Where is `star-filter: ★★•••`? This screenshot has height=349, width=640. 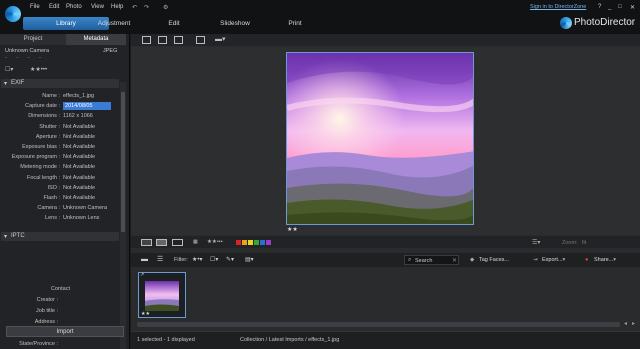 star-filter: ★★••• is located at coordinates (215, 242).